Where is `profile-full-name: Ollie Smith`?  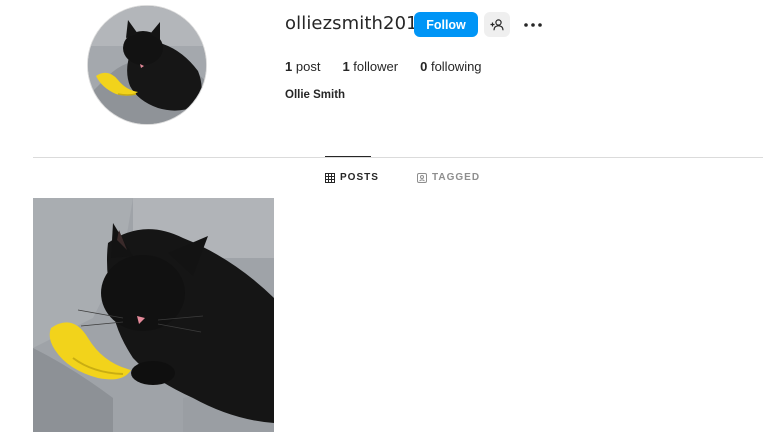 profile-full-name: Ollie Smith is located at coordinates (315, 95).